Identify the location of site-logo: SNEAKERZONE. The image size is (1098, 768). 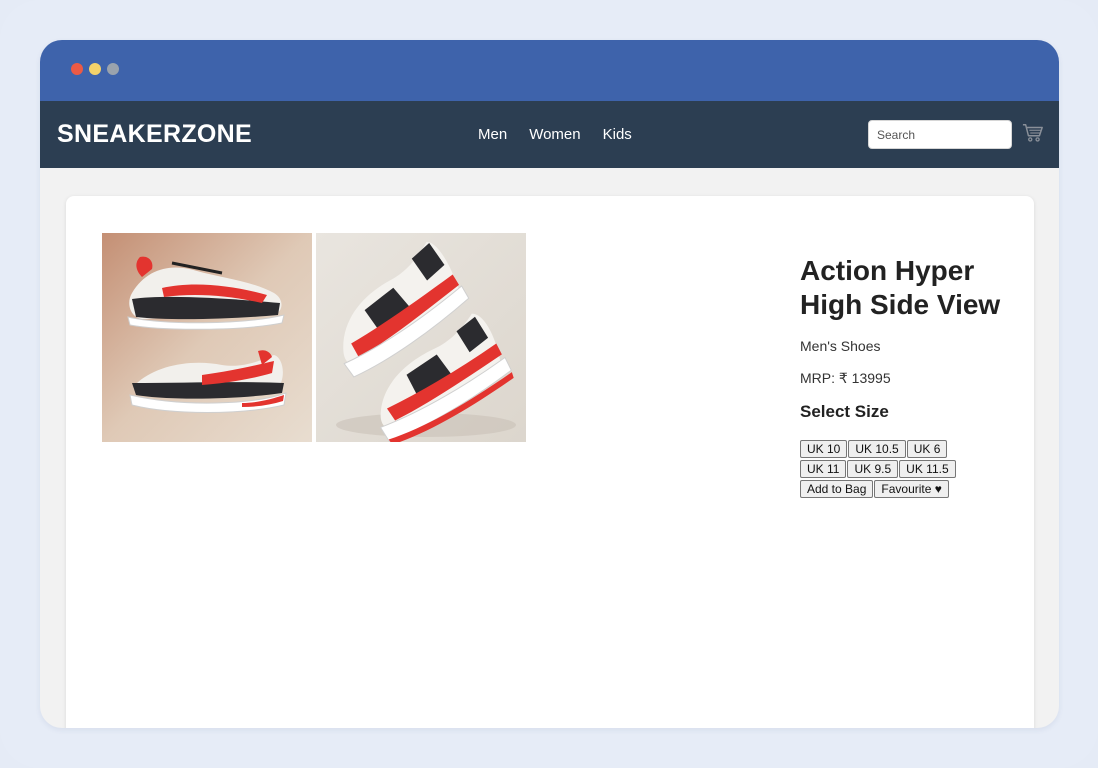
(154, 134).